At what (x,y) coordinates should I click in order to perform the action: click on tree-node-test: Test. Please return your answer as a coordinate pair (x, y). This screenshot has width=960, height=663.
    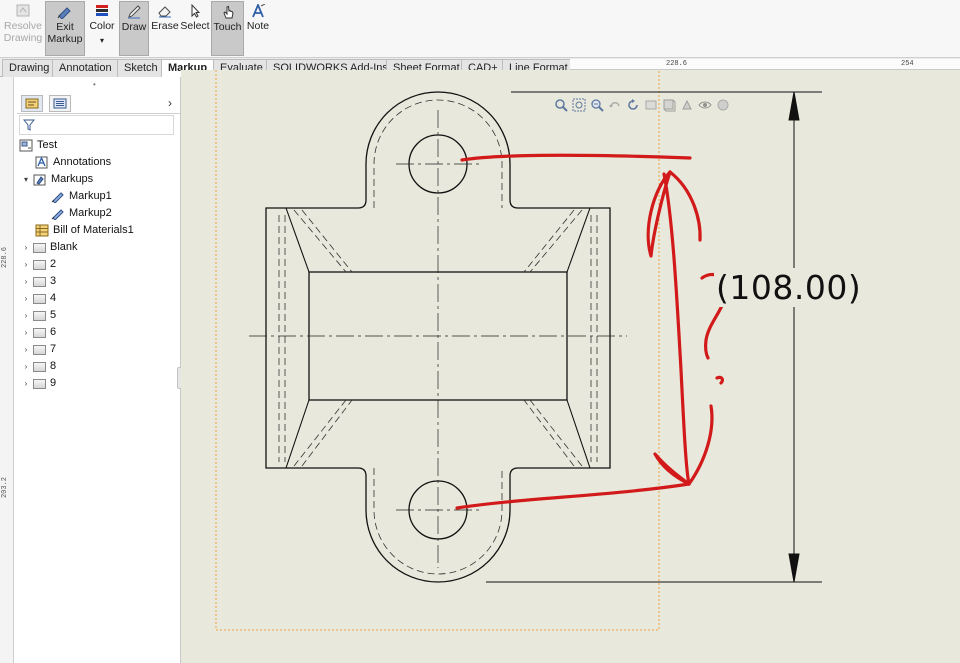
    Looking at the image, I should click on (38, 145).